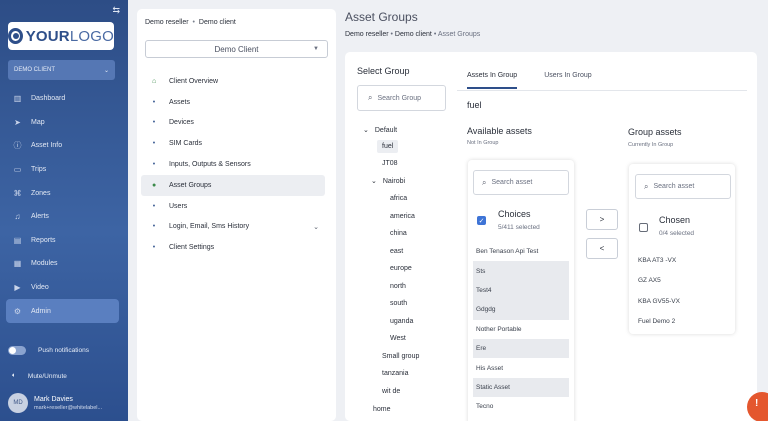 This screenshot has height=421, width=768. Describe the element at coordinates (757, 406) in the screenshot. I see `help-button: !` at that location.